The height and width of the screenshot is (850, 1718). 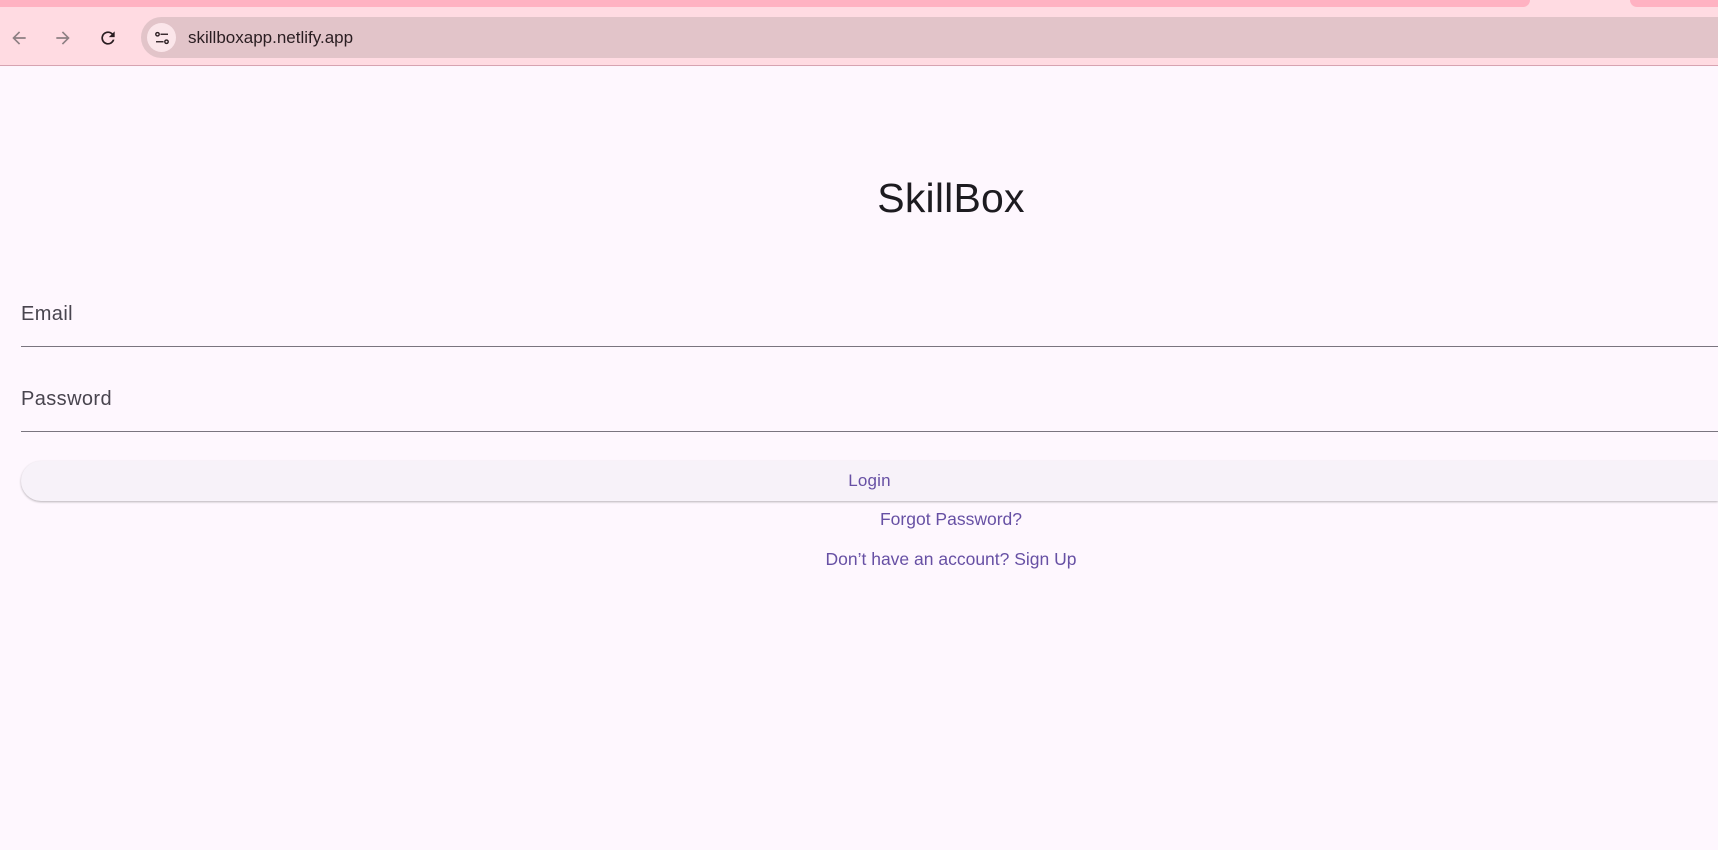 I want to click on login-button-label: Login, so click(x=869, y=480).